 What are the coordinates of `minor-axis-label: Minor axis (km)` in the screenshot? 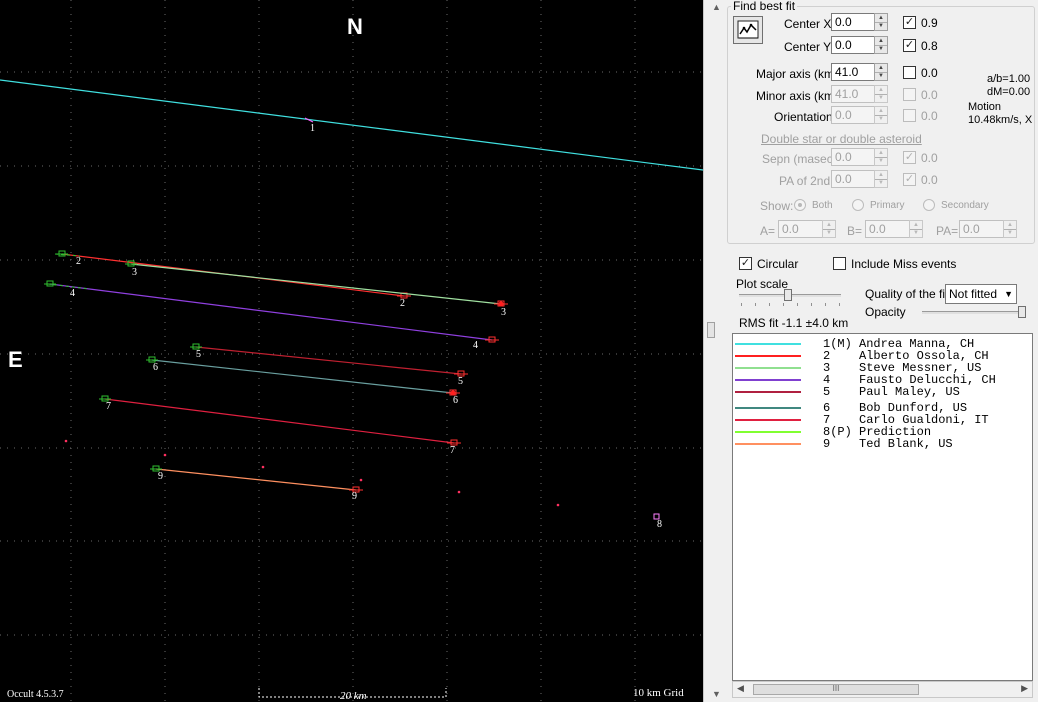 It's located at (797, 96).